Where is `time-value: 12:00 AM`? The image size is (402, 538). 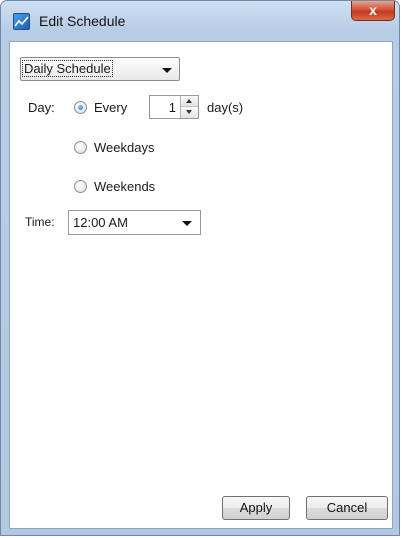
time-value: 12:00 AM is located at coordinates (100, 222).